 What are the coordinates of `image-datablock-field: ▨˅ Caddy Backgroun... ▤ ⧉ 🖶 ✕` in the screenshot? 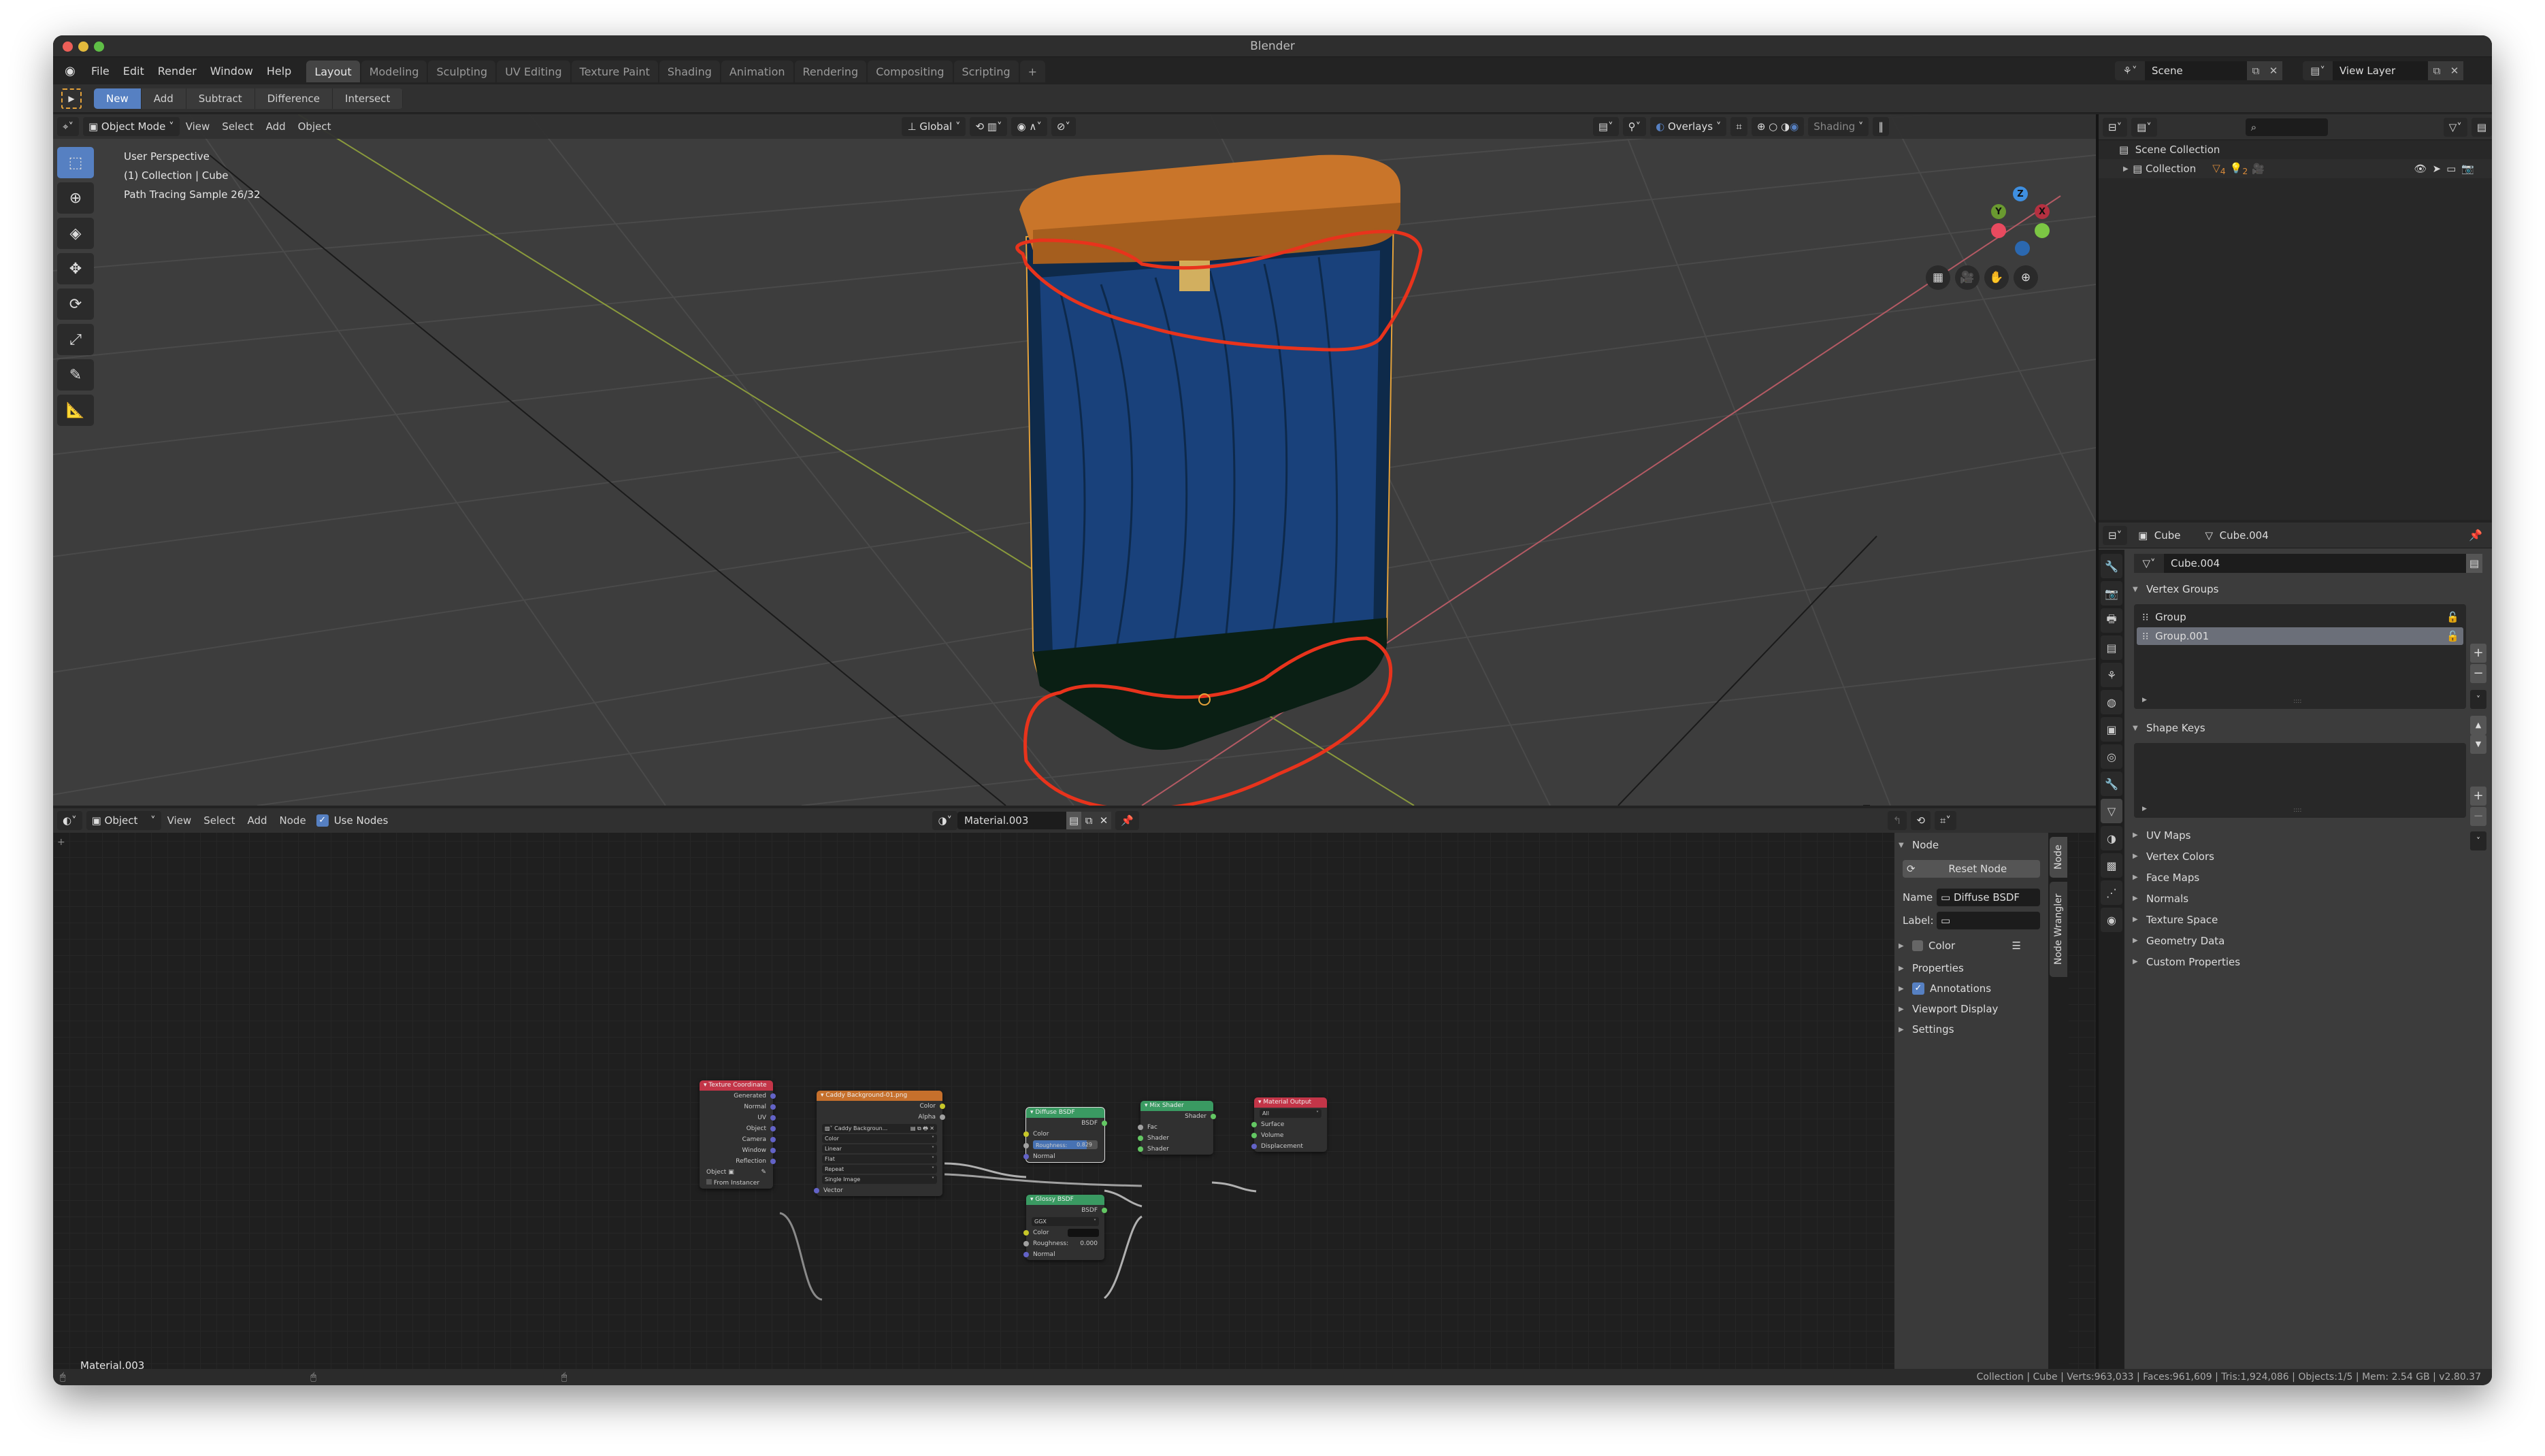 It's located at (880, 1129).